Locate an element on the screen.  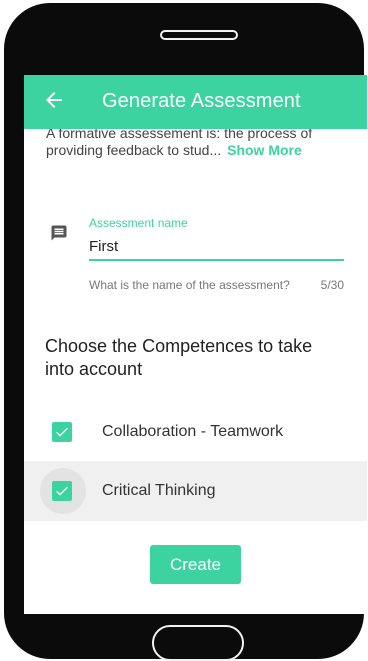
intro-line-2: providing feedback to stud... Show More is located at coordinates (201, 150).